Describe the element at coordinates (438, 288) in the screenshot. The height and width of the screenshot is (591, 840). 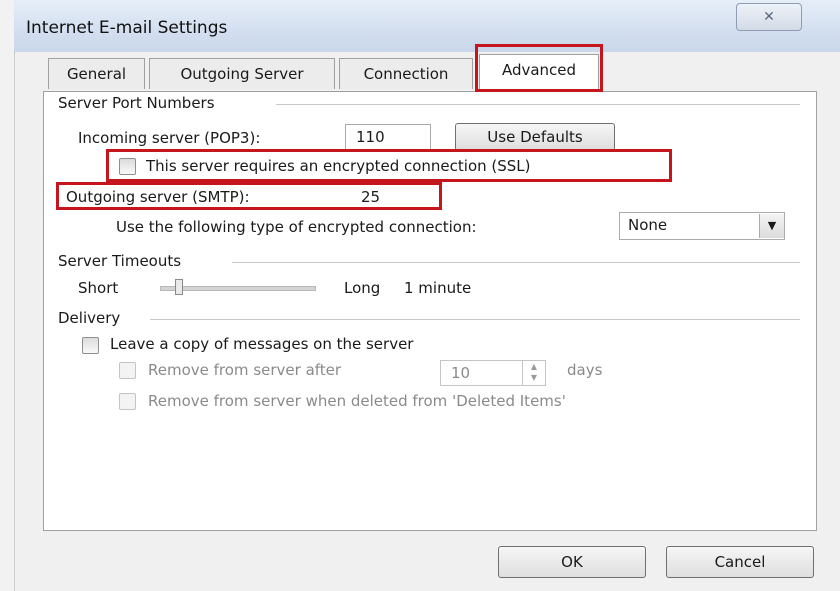
I see `timeout-value-label: 1 minute` at that location.